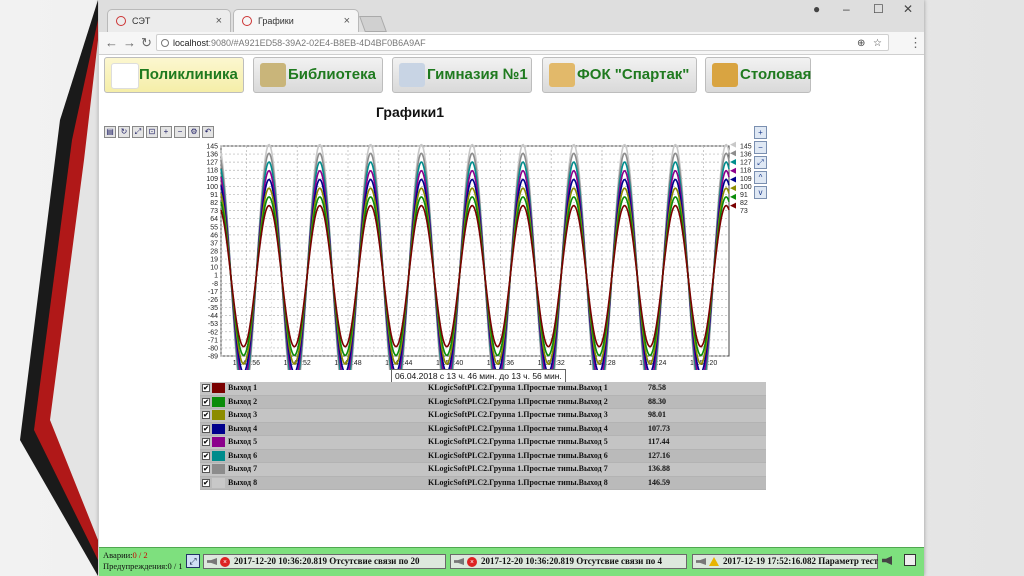  I want to click on chart-save-icon: ▤, so click(110, 132).